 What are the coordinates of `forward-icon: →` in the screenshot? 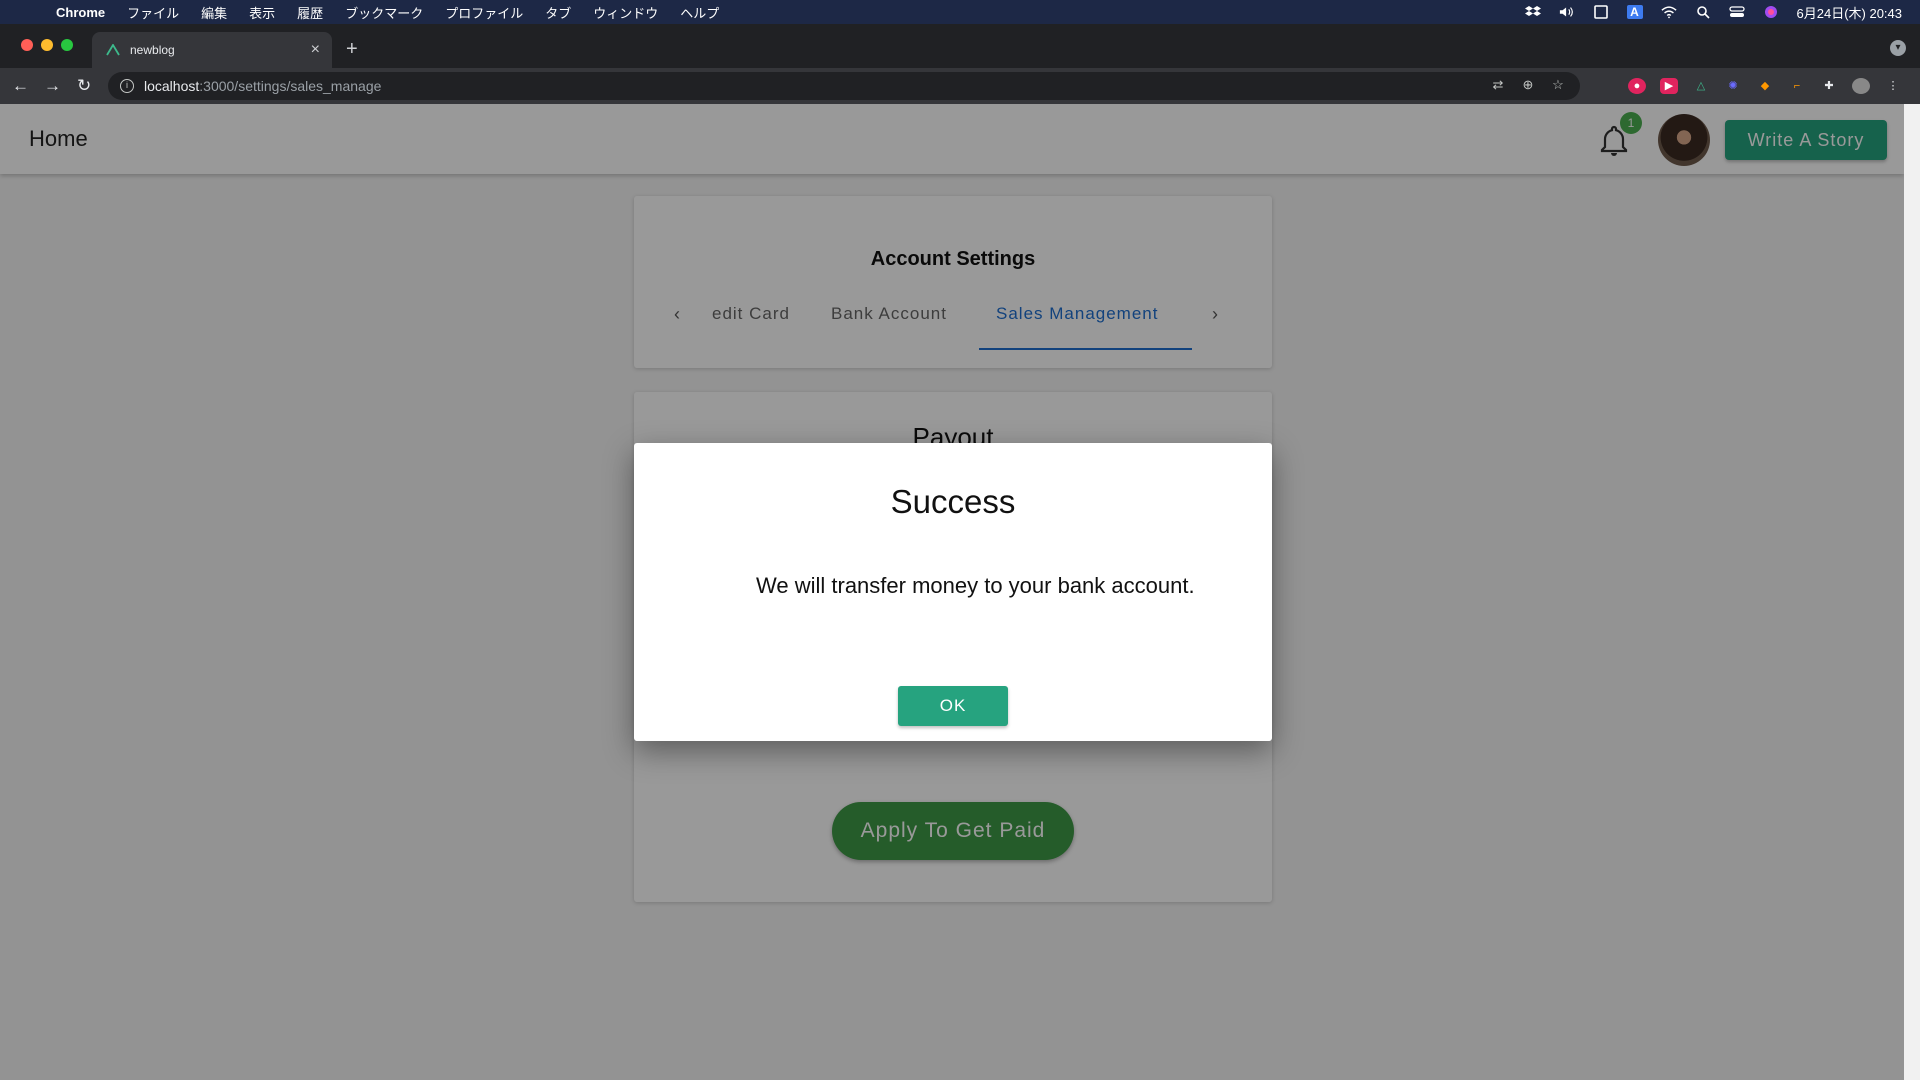 It's located at (52, 86).